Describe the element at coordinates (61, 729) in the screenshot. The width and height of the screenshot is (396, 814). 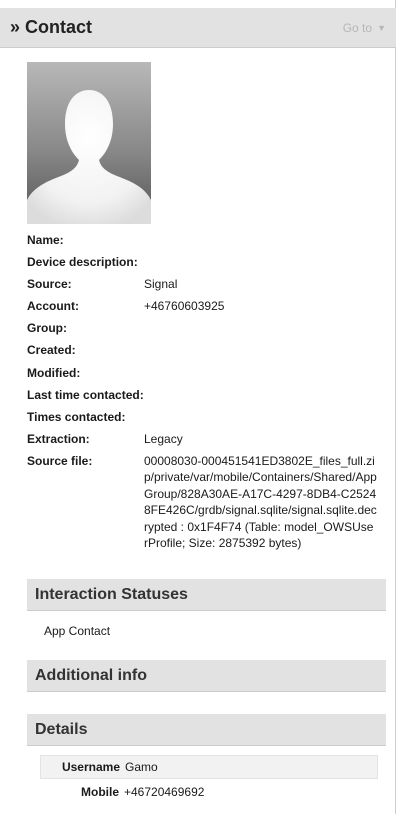
I see `section-title: Details` at that location.